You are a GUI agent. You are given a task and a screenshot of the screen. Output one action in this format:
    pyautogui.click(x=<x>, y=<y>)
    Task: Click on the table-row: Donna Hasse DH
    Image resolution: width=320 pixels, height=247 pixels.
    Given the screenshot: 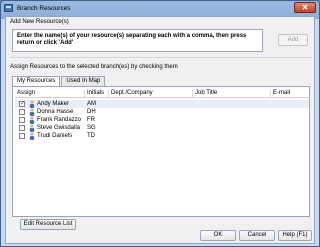 What is the action you would take?
    pyautogui.click(x=162, y=112)
    